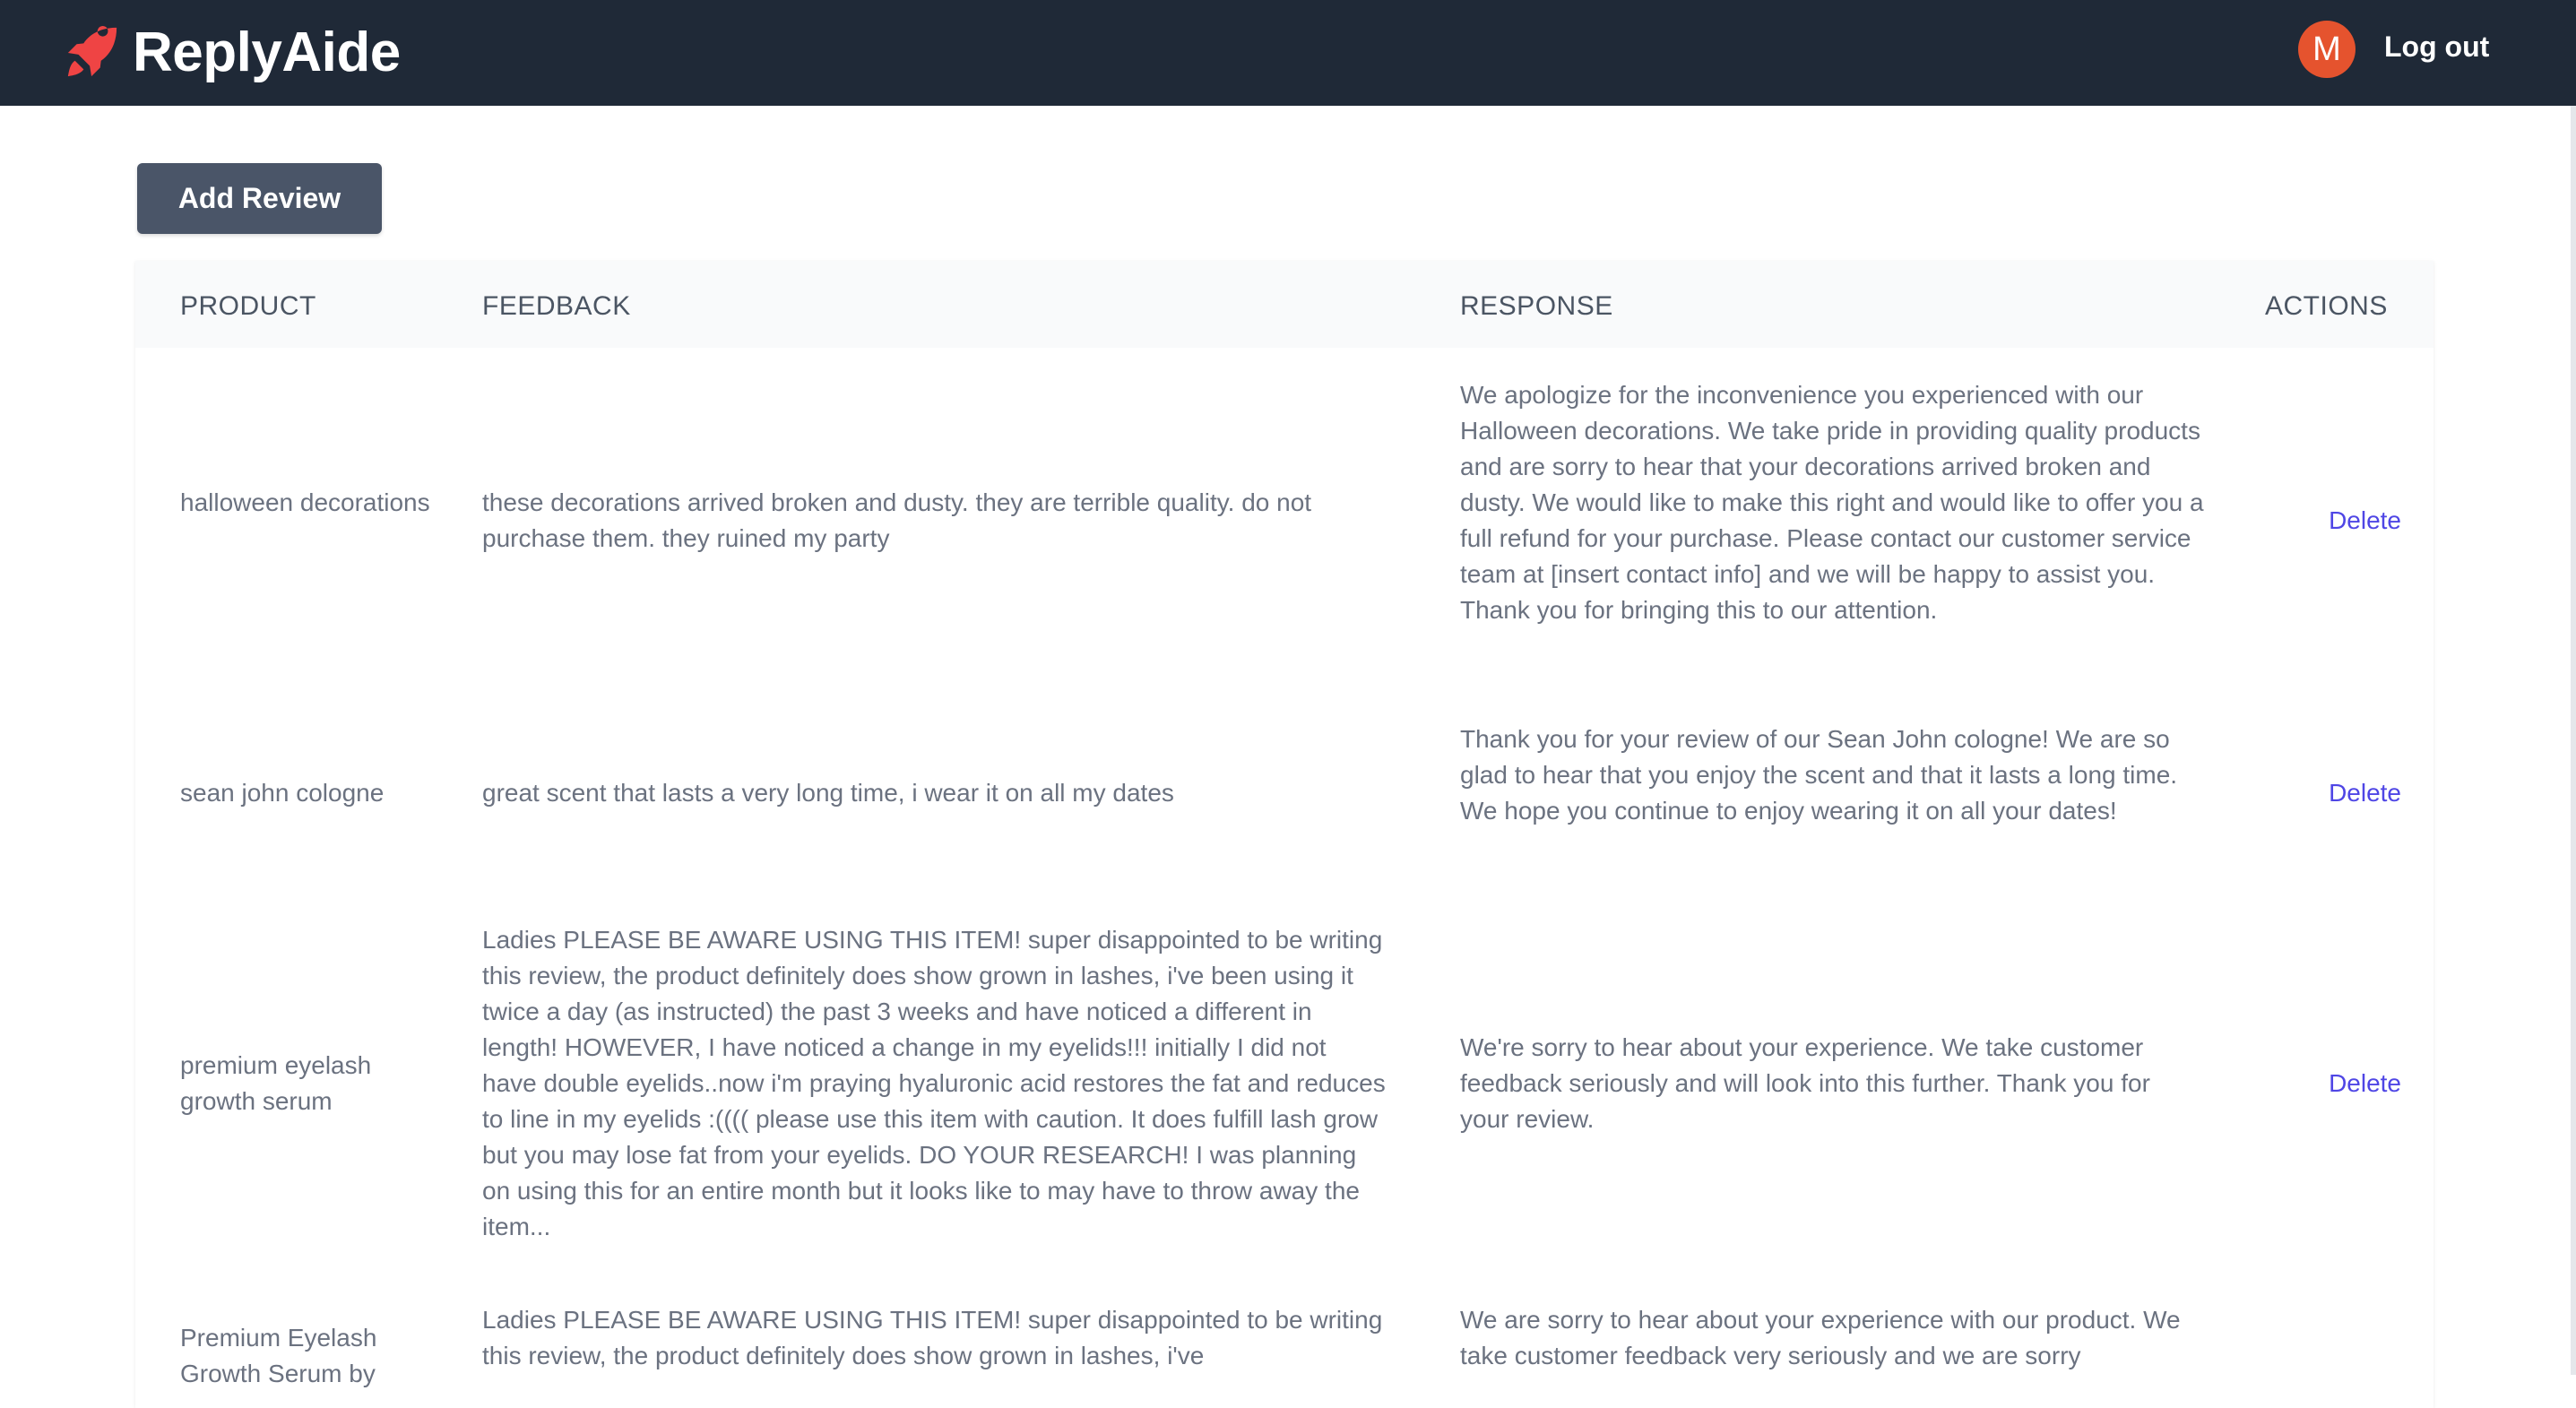  What do you see at coordinates (92, 51) in the screenshot?
I see `rocket-icon` at bounding box center [92, 51].